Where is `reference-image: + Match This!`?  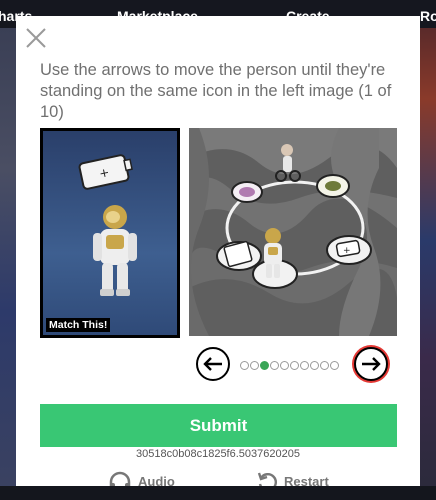
reference-image: + Match This! is located at coordinates (110, 233).